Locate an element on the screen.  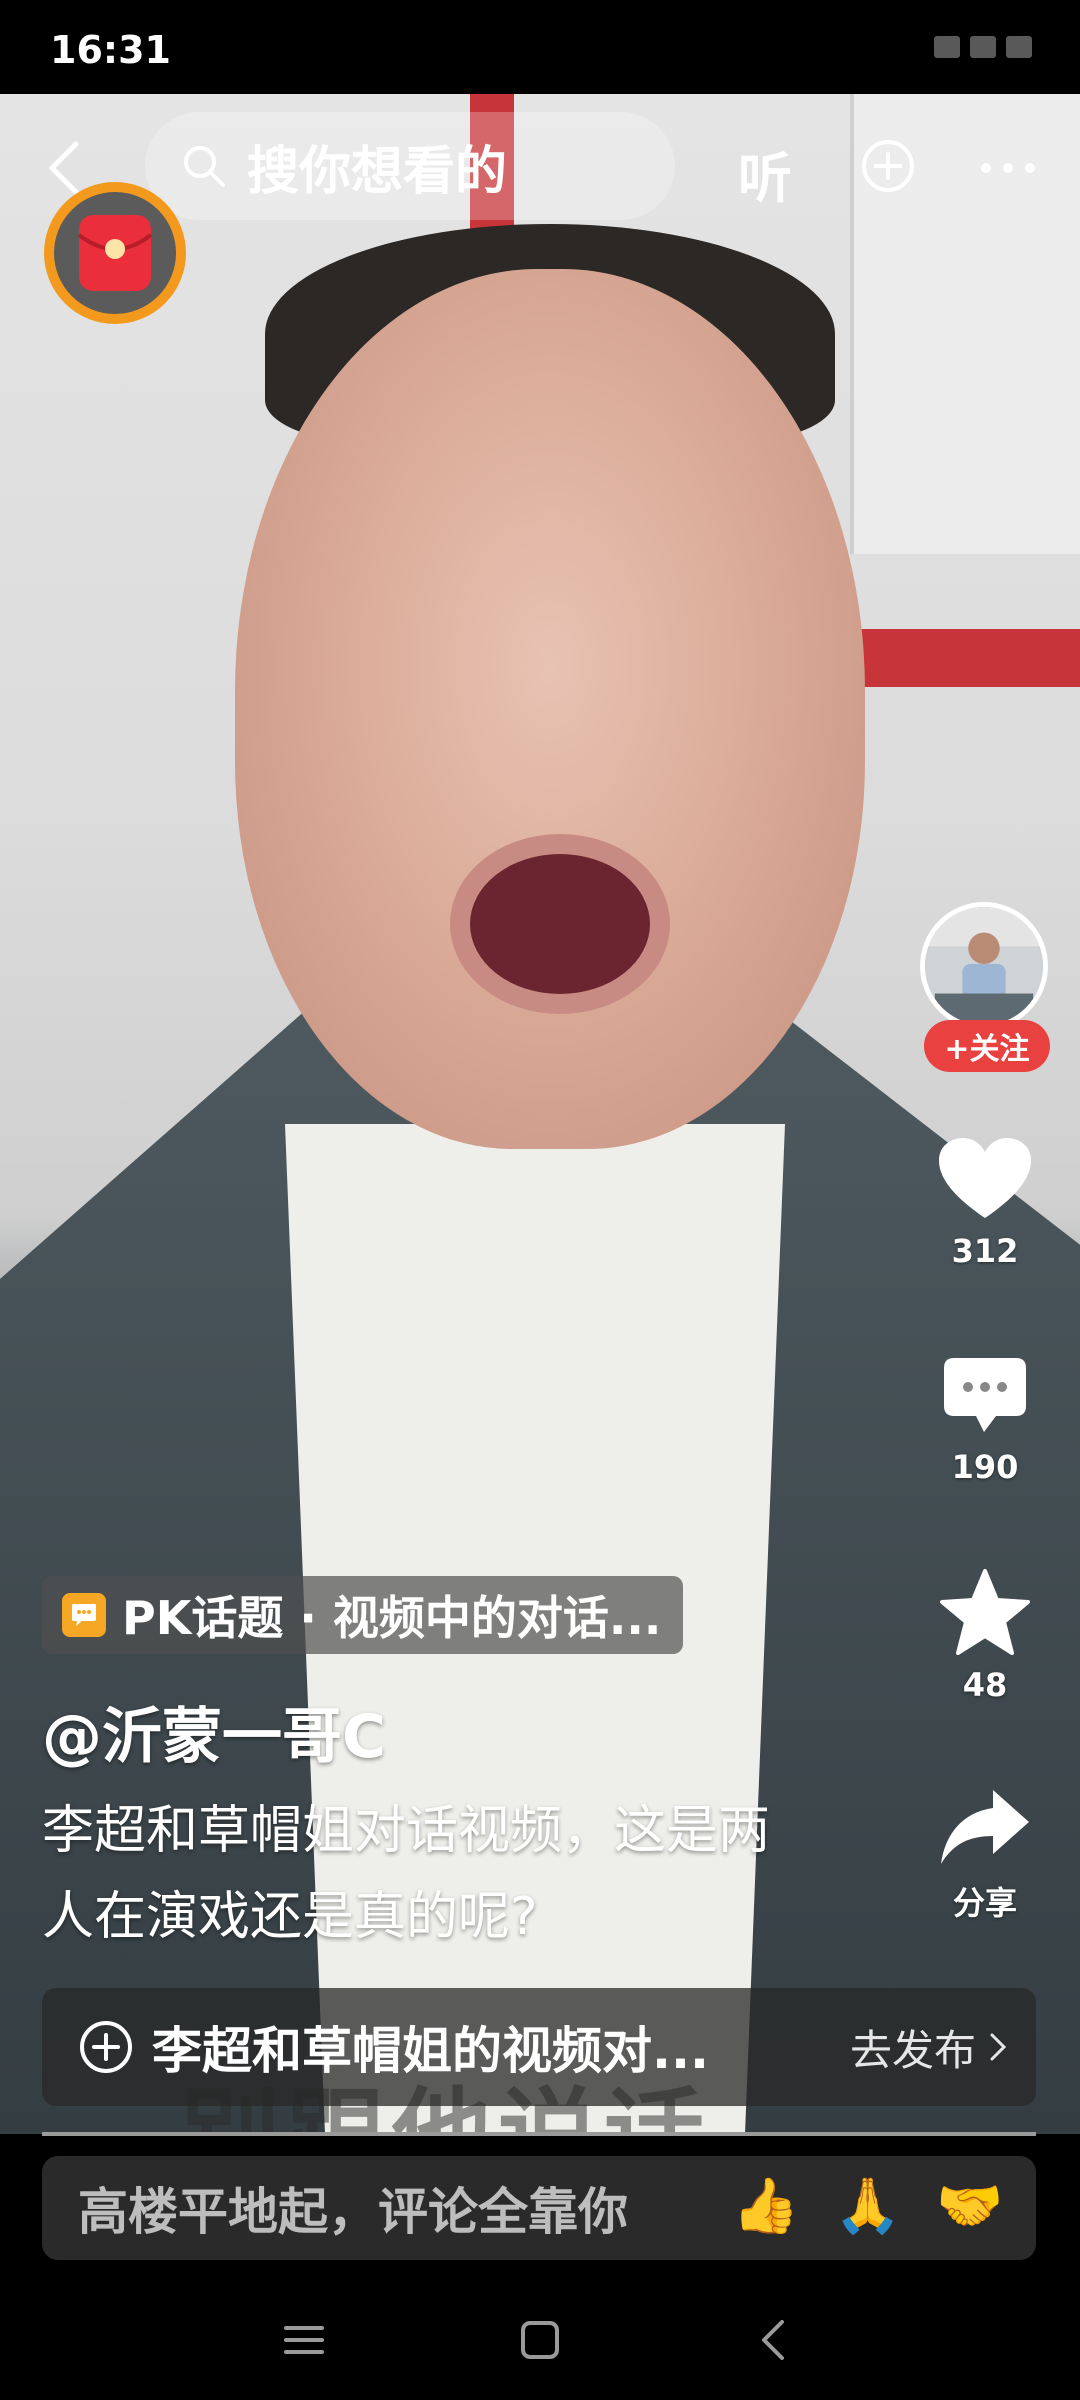
publish-topic-bar: 李超和草帽姐的视频对... 去发布 is located at coordinates (539, 2047).